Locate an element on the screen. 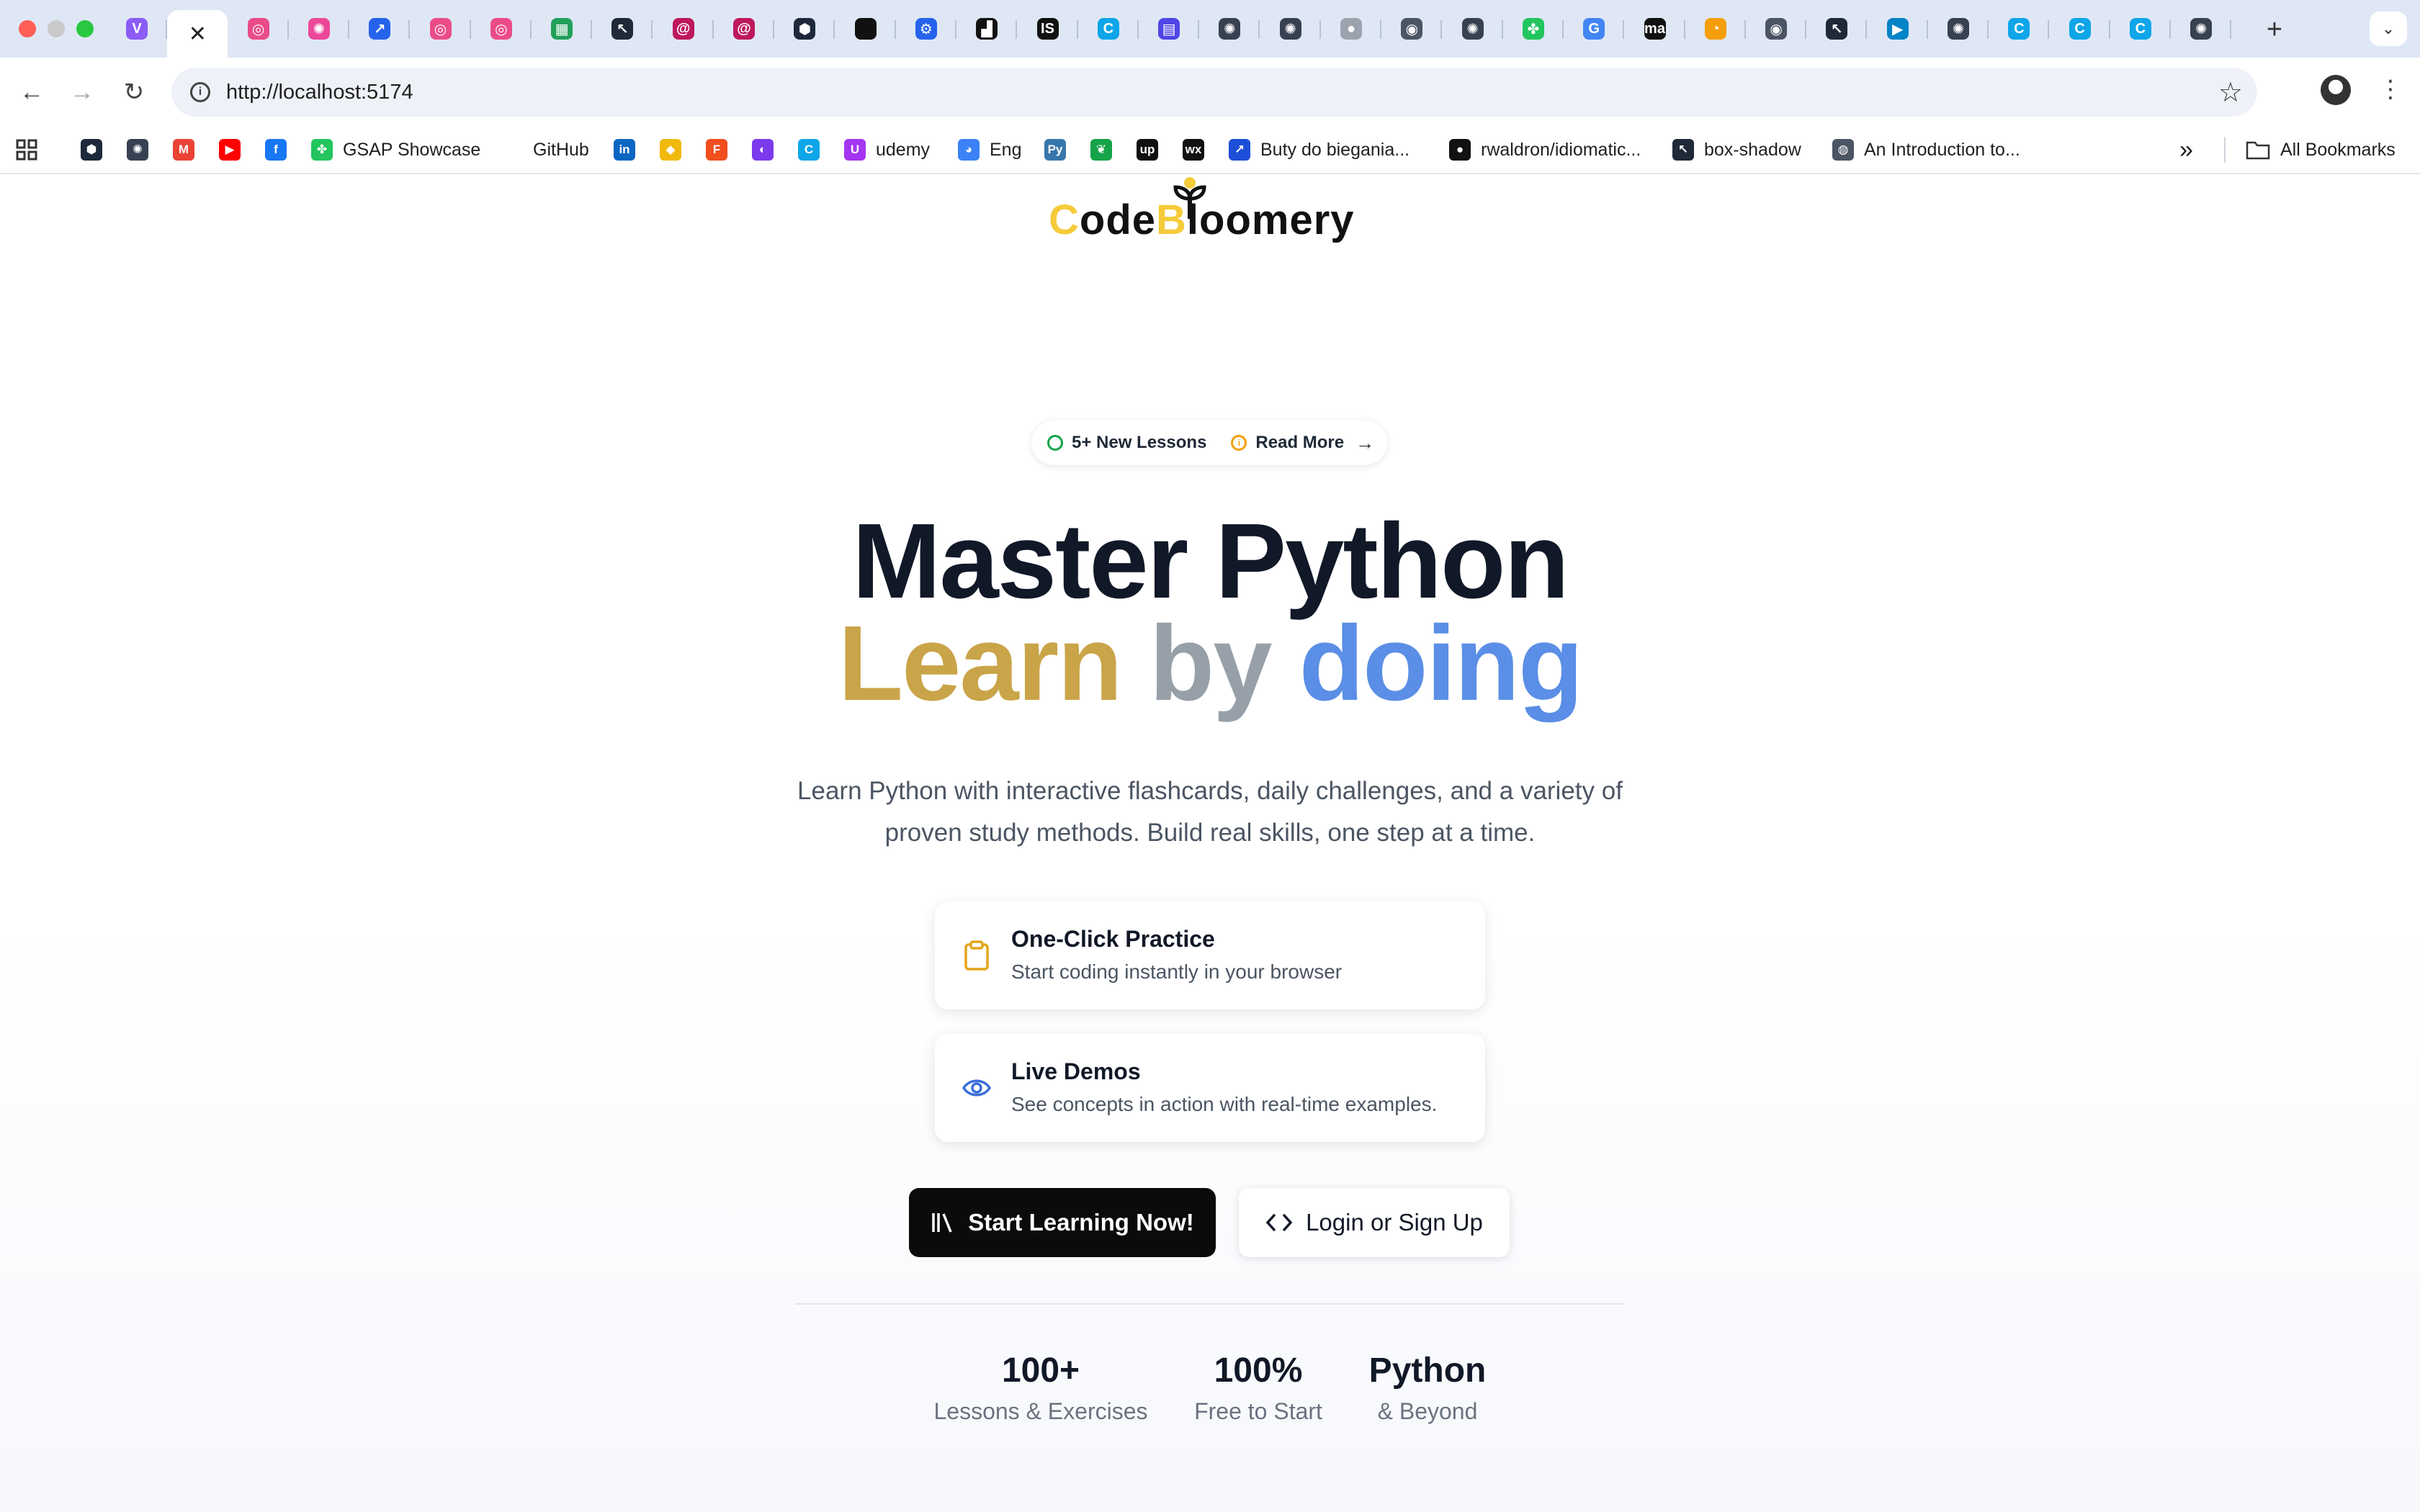 This screenshot has height=1512, width=2420. bookmark-item: wx is located at coordinates (1193, 149).